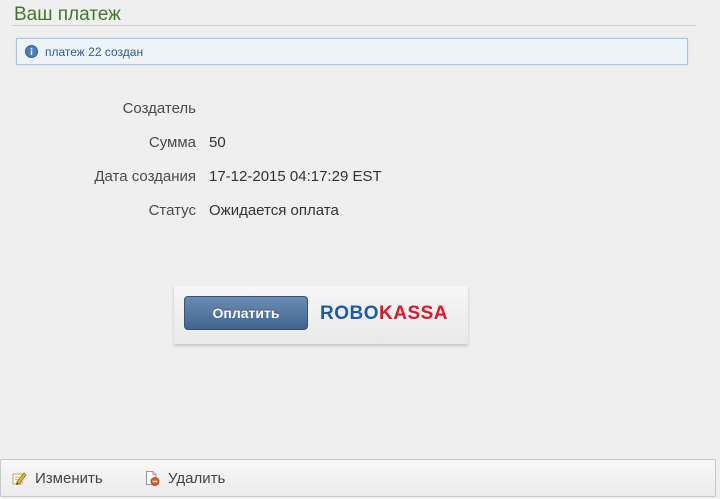 Image resolution: width=720 pixels, height=499 pixels. What do you see at coordinates (159, 108) in the screenshot?
I see `creator-label: Создатель` at bounding box center [159, 108].